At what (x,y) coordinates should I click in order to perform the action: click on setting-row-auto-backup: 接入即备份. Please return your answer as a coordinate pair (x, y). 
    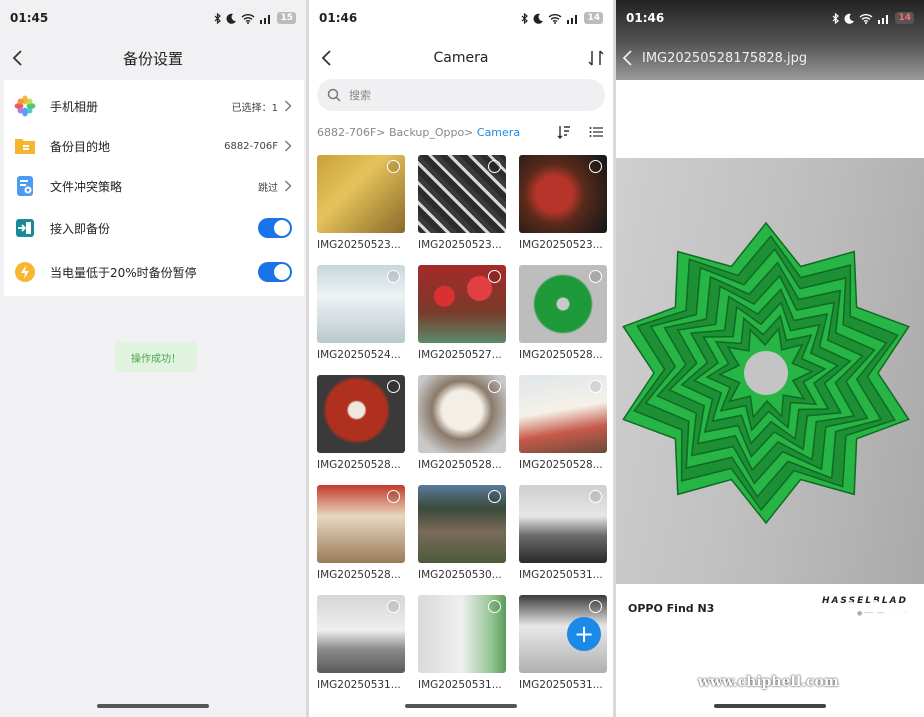
    Looking at the image, I should click on (154, 228).